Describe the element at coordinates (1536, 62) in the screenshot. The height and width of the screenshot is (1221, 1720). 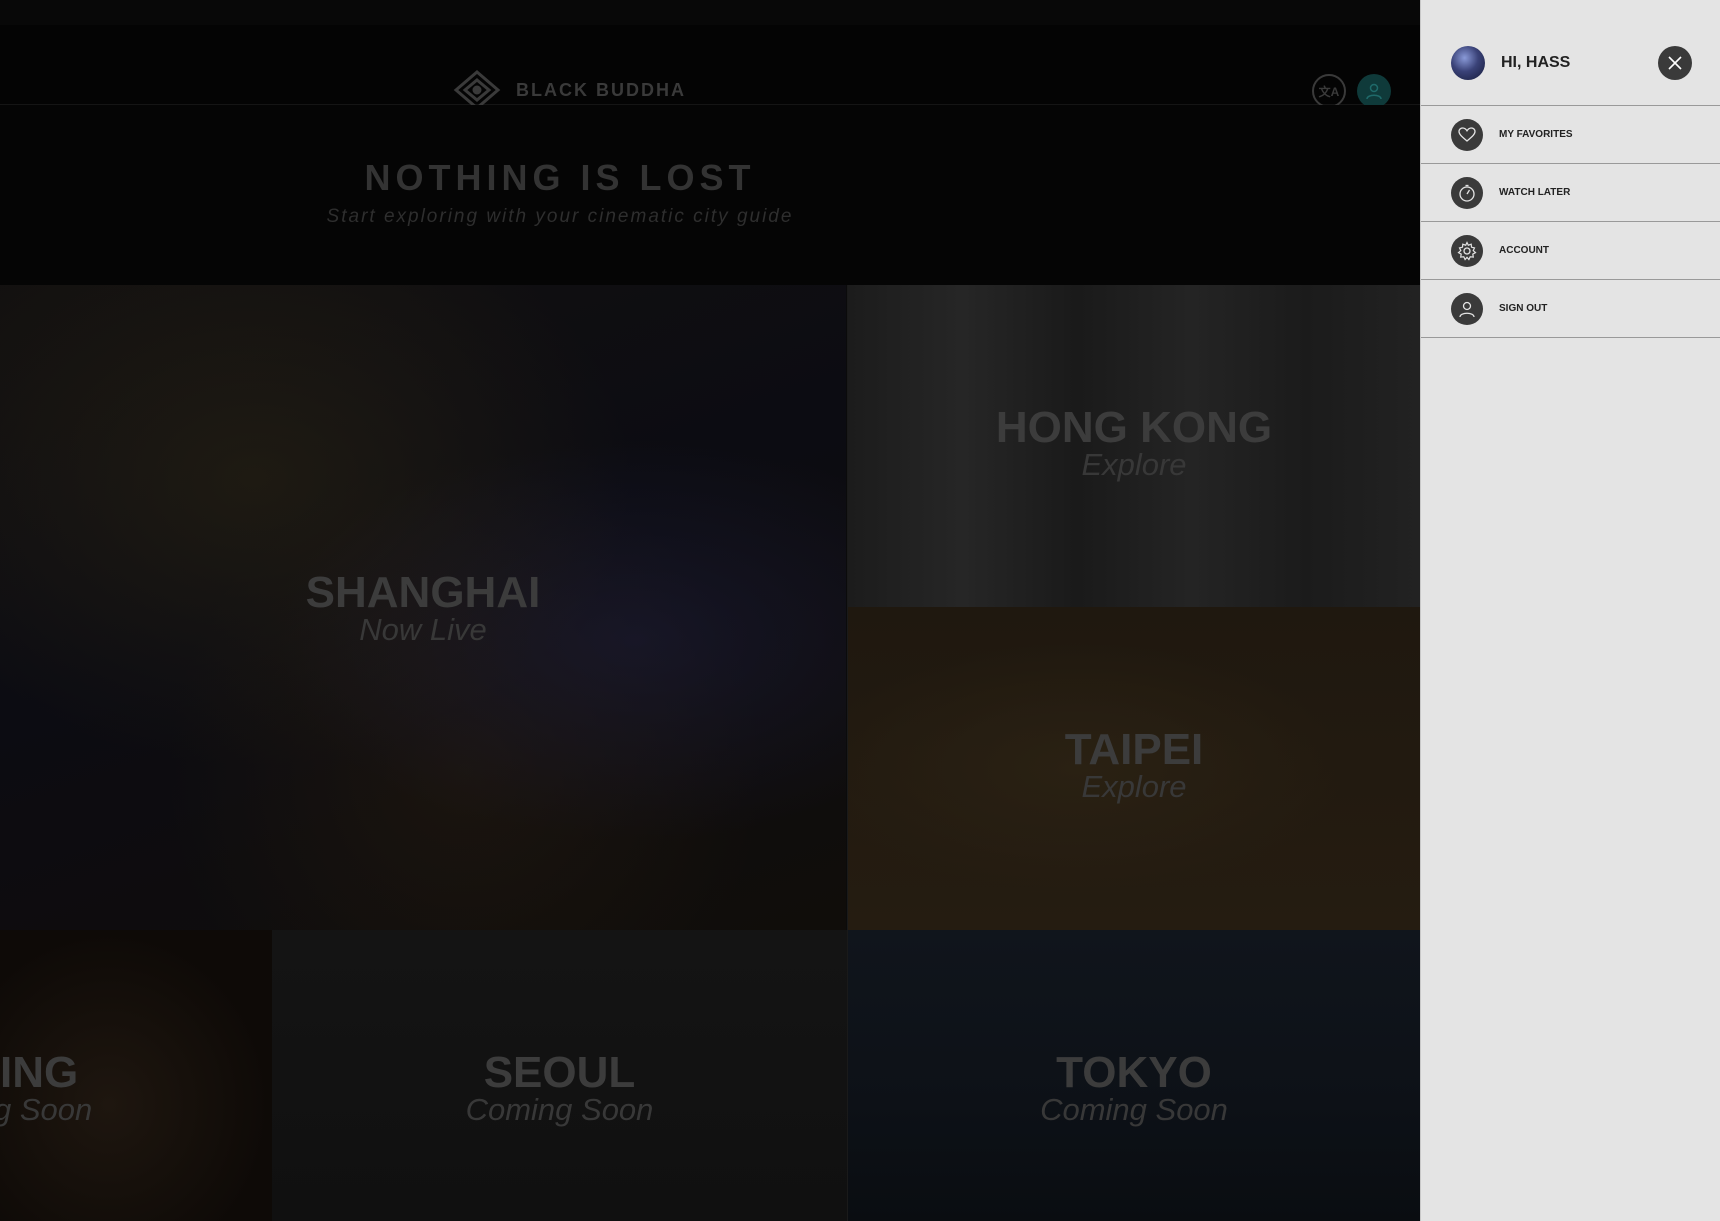
I see `user-greeting: HI, HASS` at that location.